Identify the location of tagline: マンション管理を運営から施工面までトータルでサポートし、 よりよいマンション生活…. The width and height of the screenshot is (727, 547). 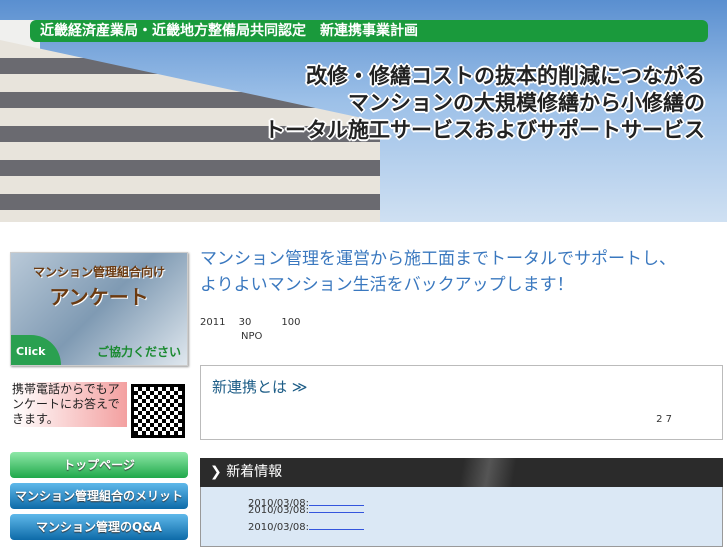
(438, 272).